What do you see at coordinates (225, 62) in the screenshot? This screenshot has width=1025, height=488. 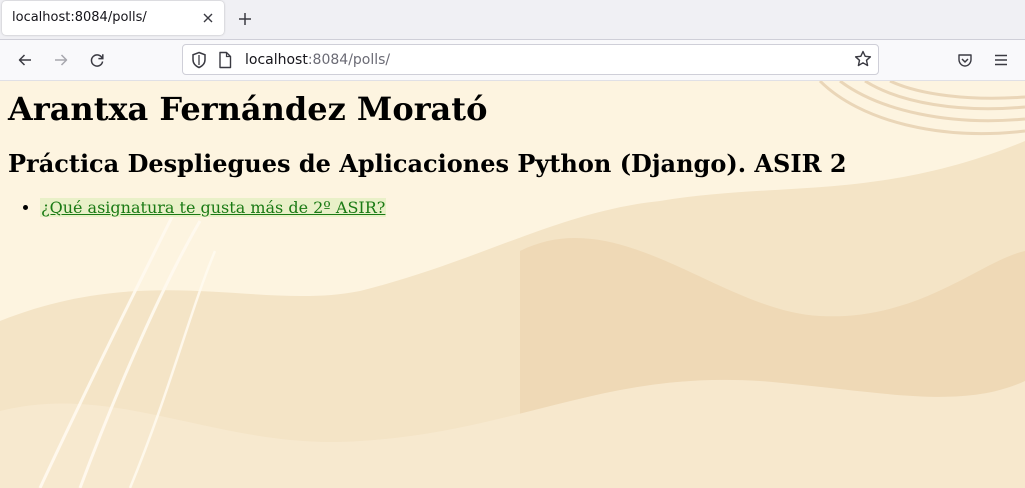 I see `page-icon` at bounding box center [225, 62].